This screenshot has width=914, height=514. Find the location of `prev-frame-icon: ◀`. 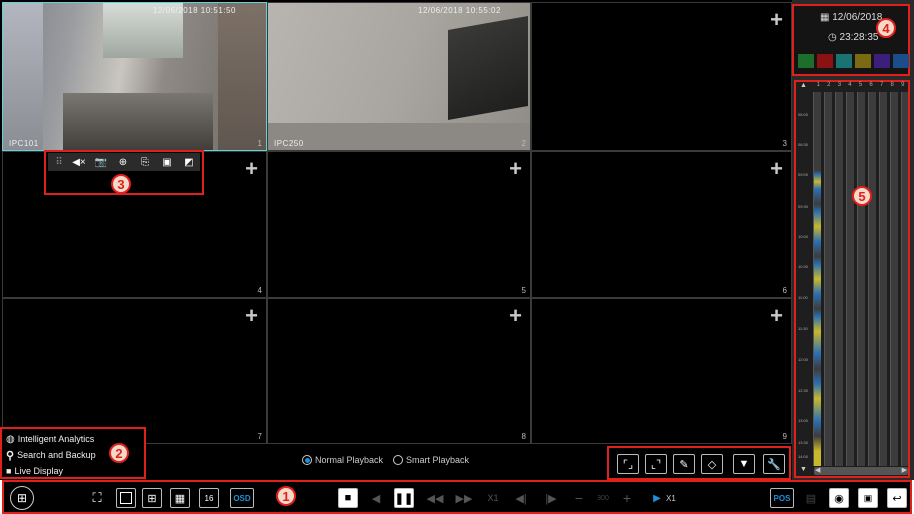

prev-frame-icon: ◀ is located at coordinates (376, 498).